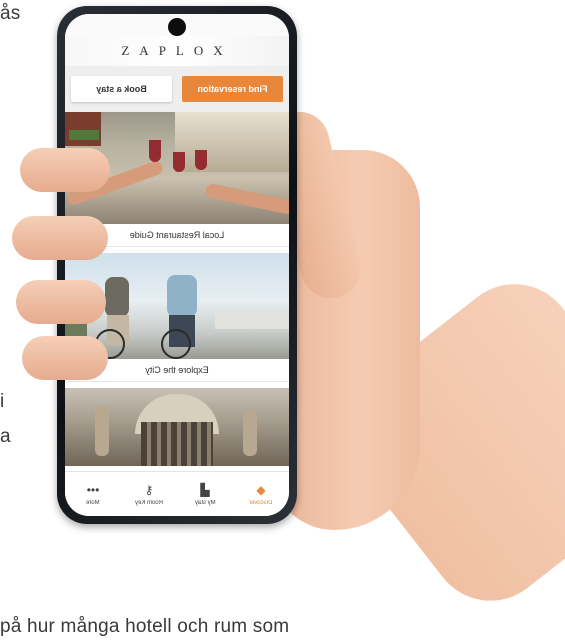 The image size is (565, 643). I want to click on key-icon: ⚷, so click(149, 489).